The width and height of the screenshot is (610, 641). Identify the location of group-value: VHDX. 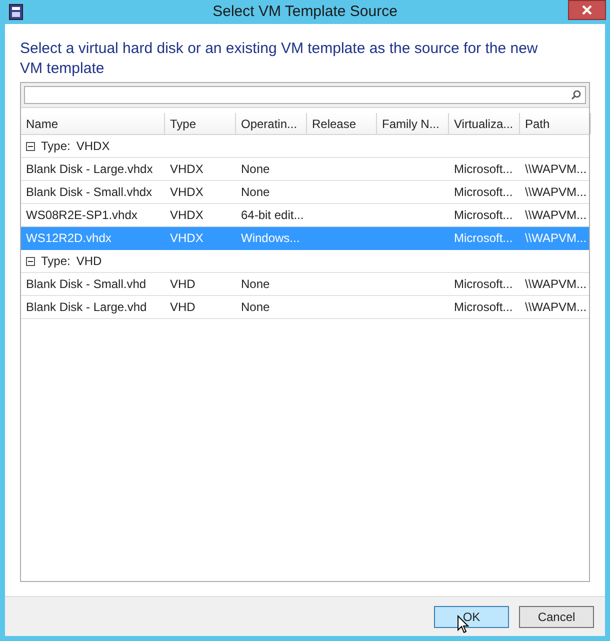
(93, 146).